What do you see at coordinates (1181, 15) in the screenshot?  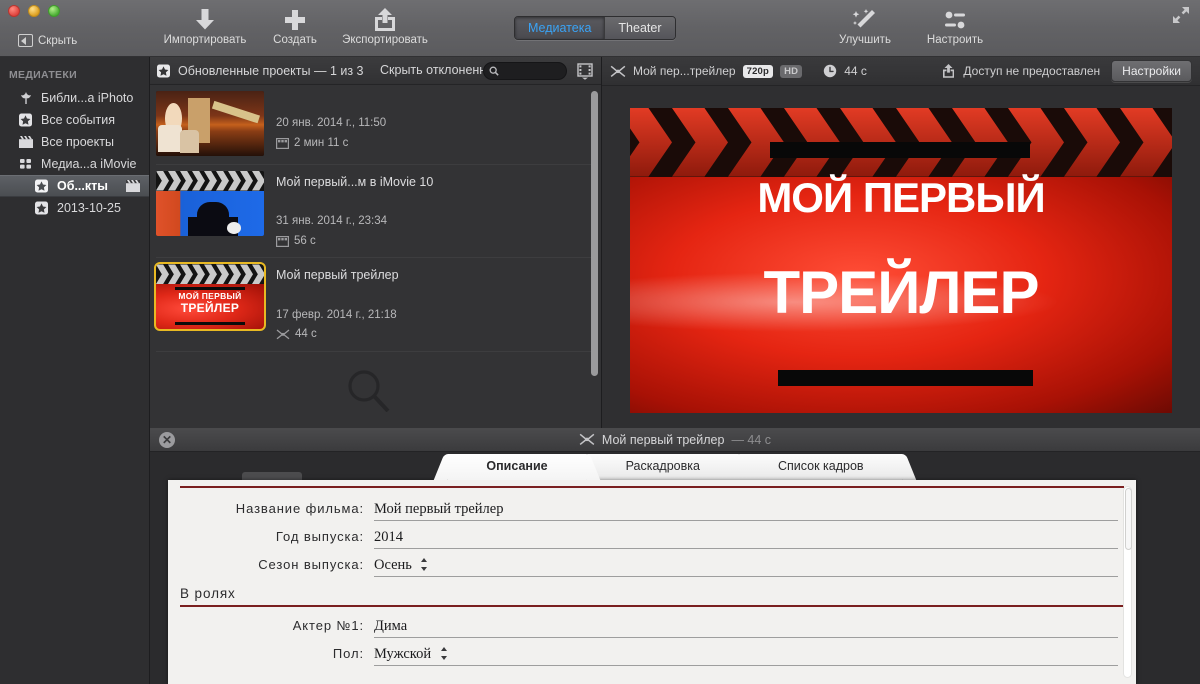 I see `fullscreen-expand-icon` at bounding box center [1181, 15].